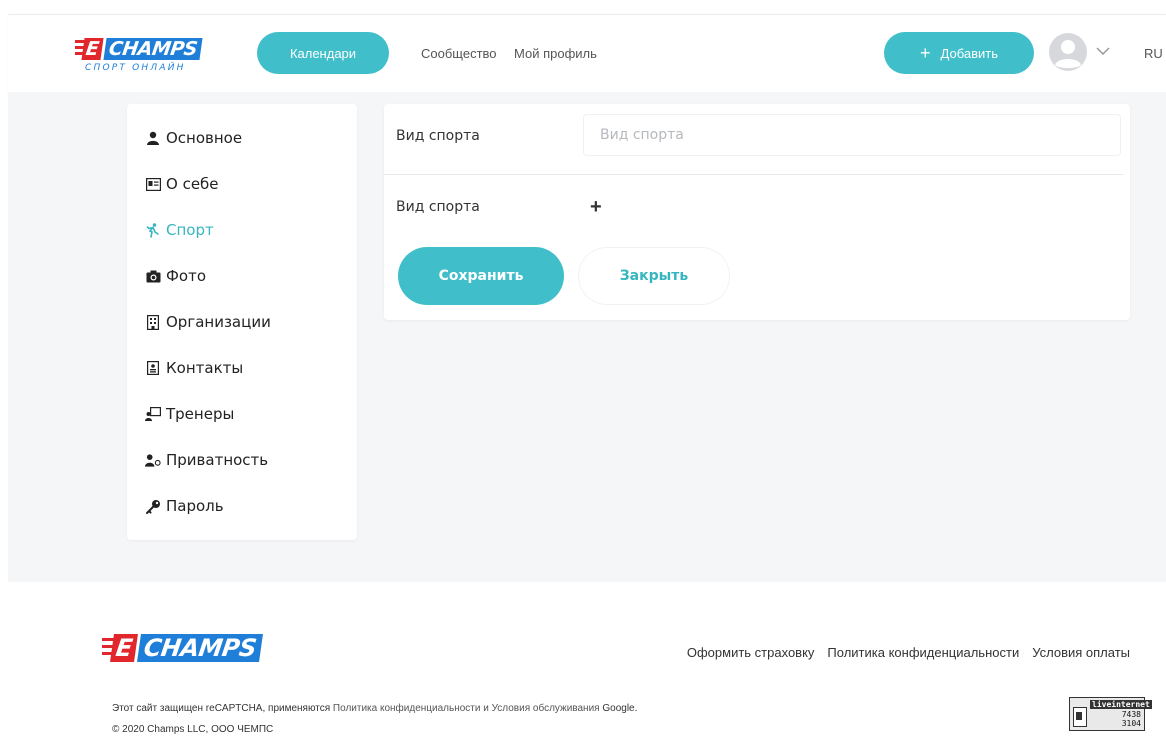 This screenshot has height=738, width=1166. I want to click on recaptcha-and: и, so click(486, 708).